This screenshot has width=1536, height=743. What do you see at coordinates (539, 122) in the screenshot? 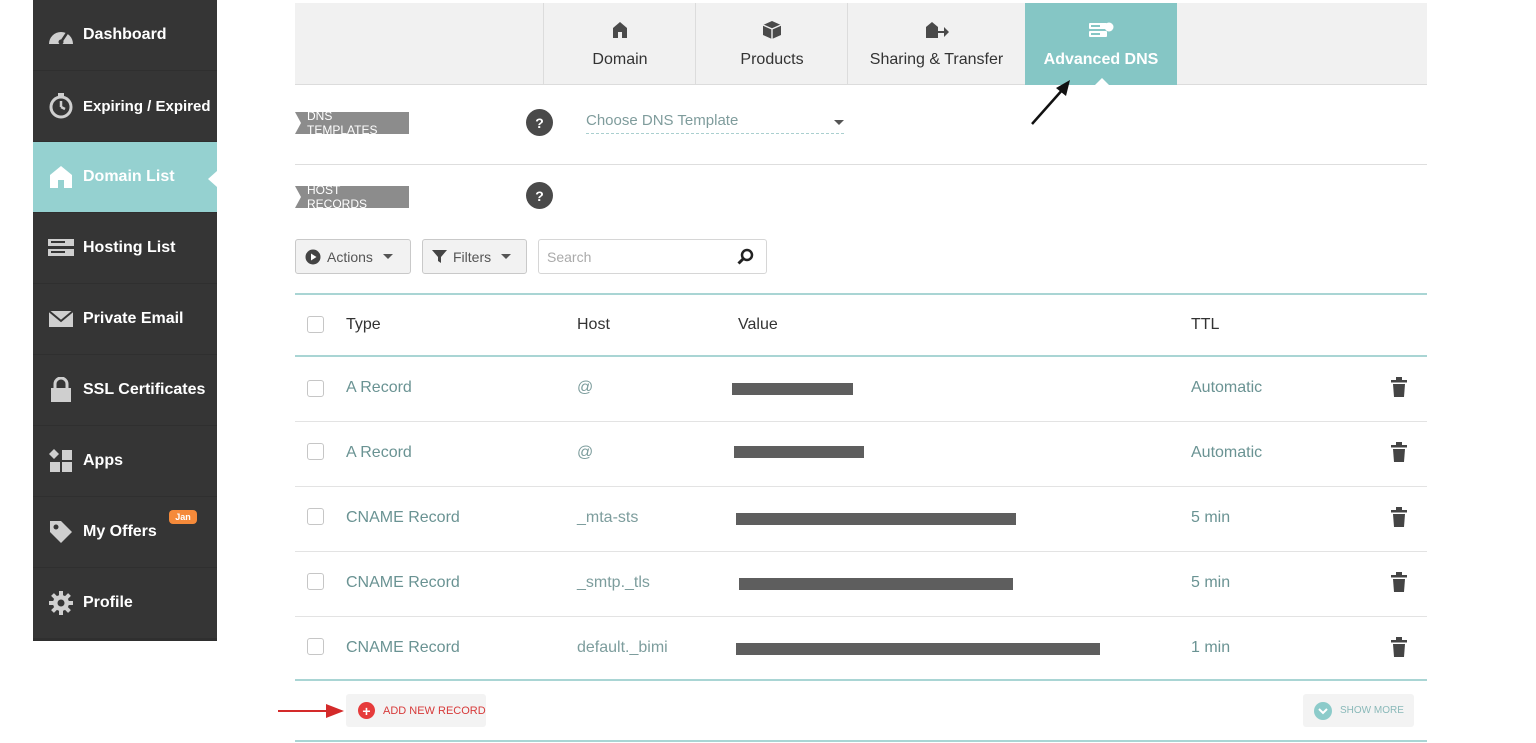
I see `dns-templates-help-icon: ?` at bounding box center [539, 122].